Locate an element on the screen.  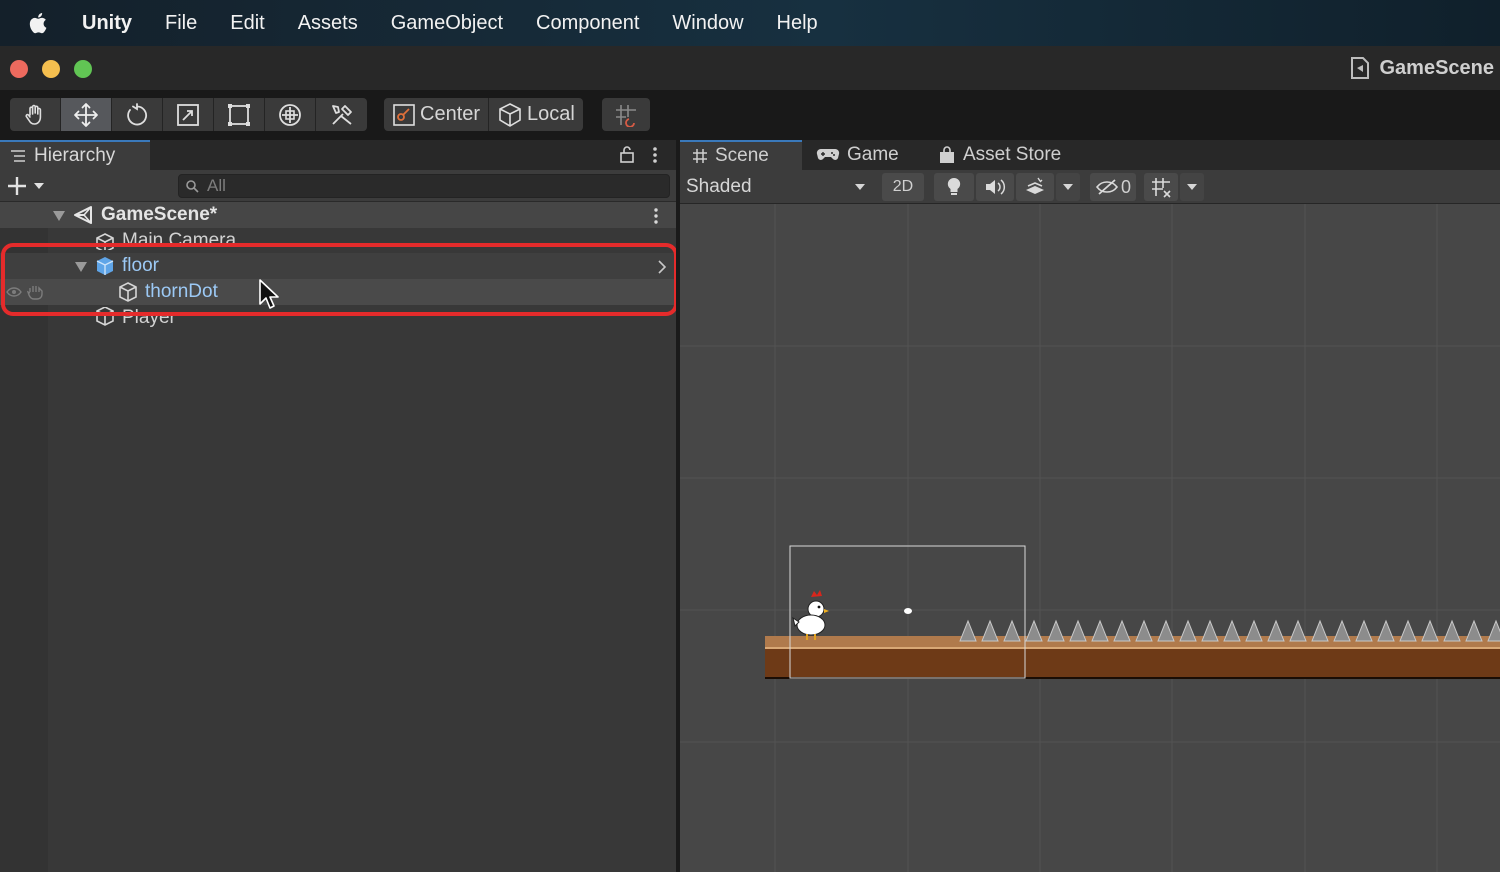
scene-tabstrip: Scene Game Asset Store is located at coordinates (1090, 155).